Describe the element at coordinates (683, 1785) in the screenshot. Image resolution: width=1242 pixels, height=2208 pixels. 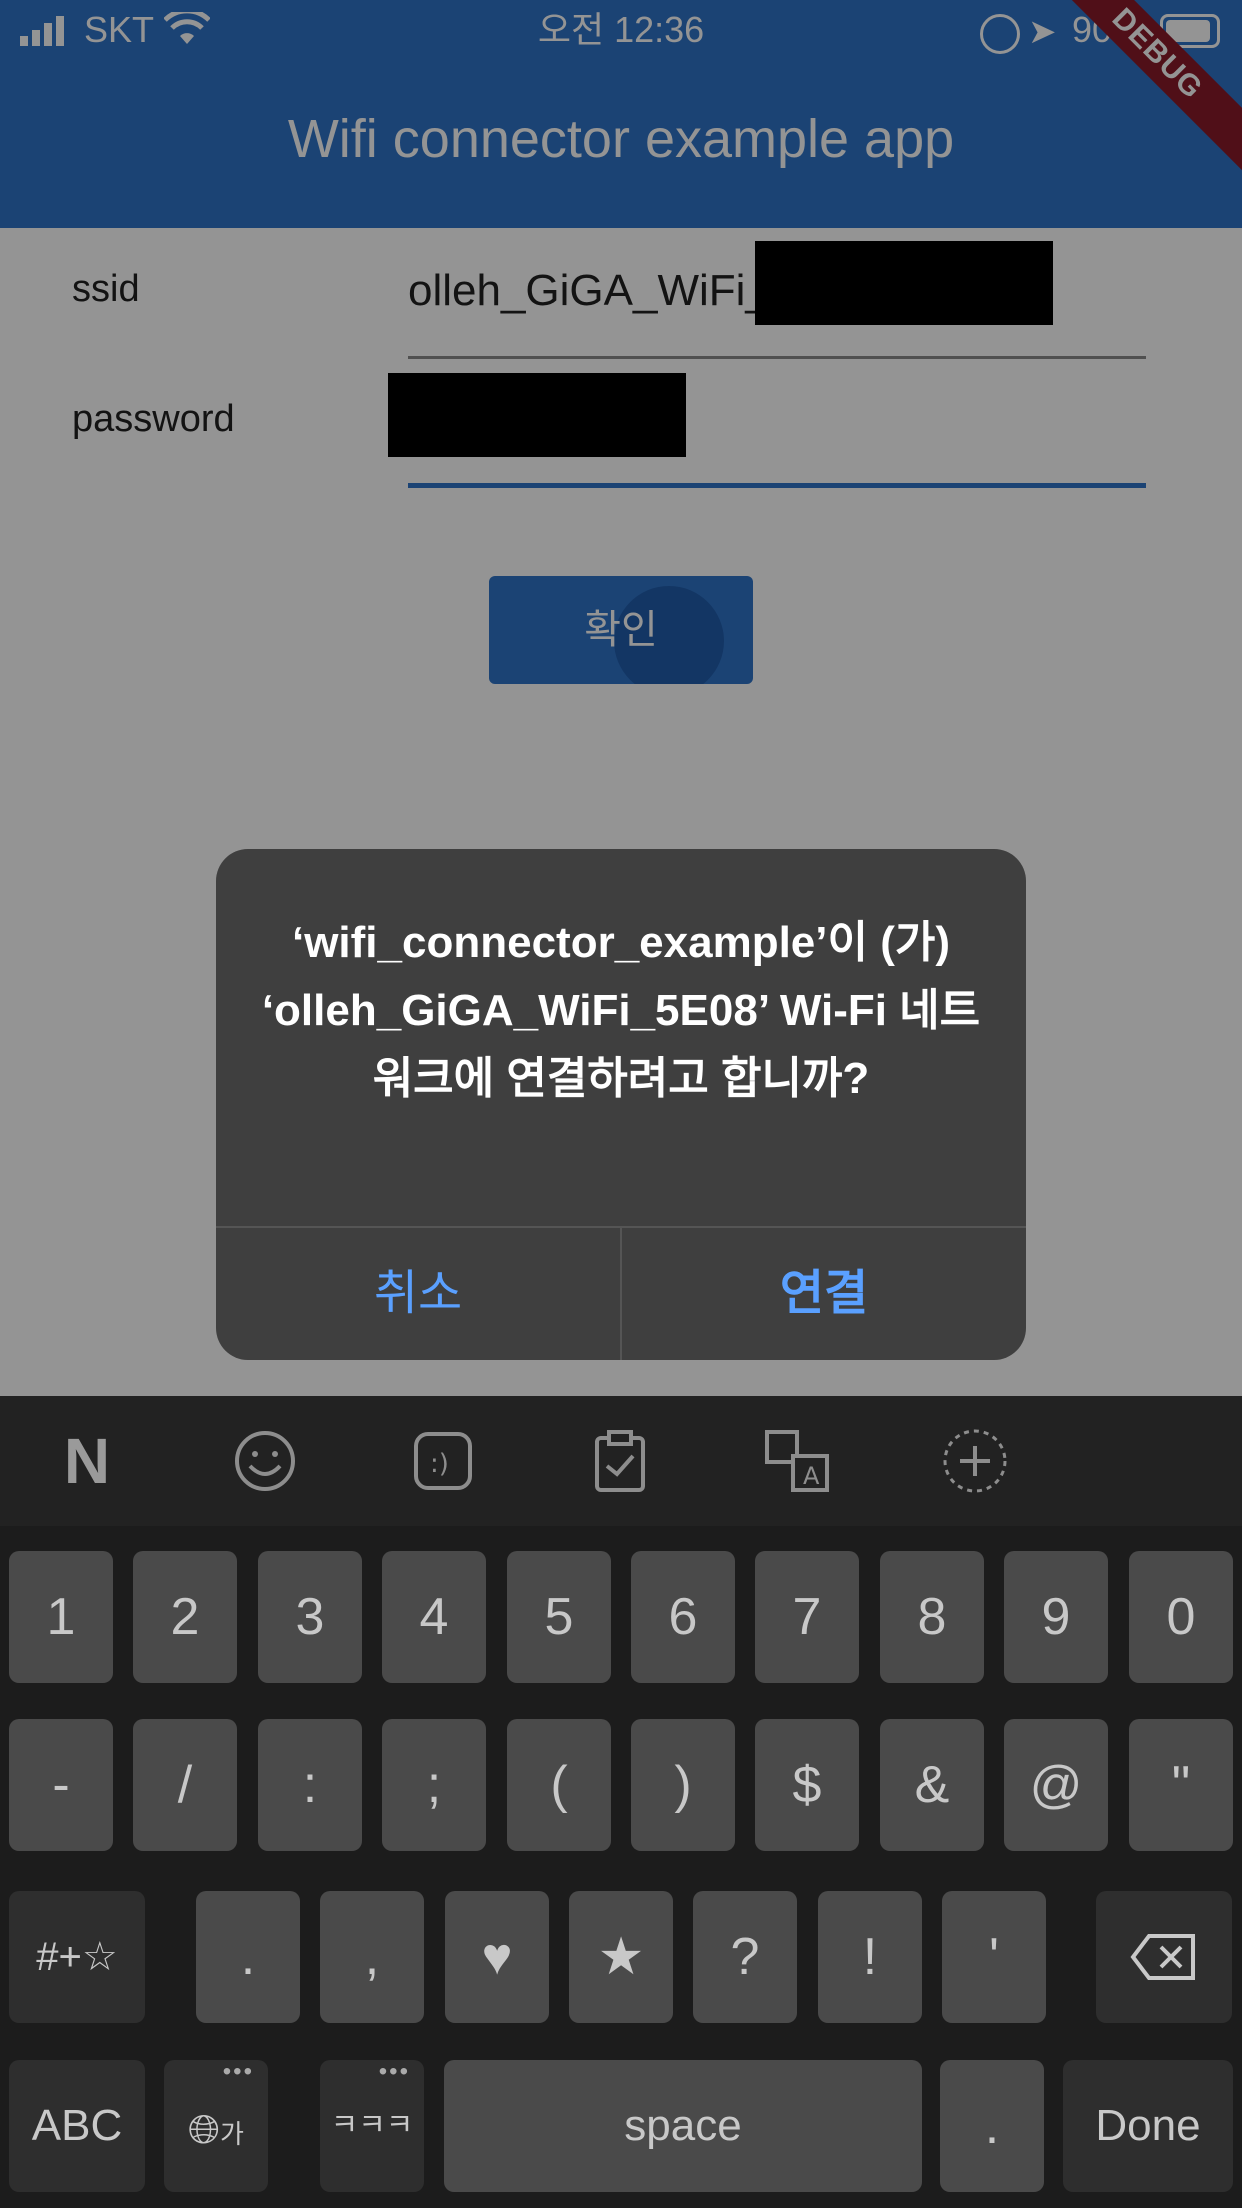
I see `key-symbol: )` at that location.